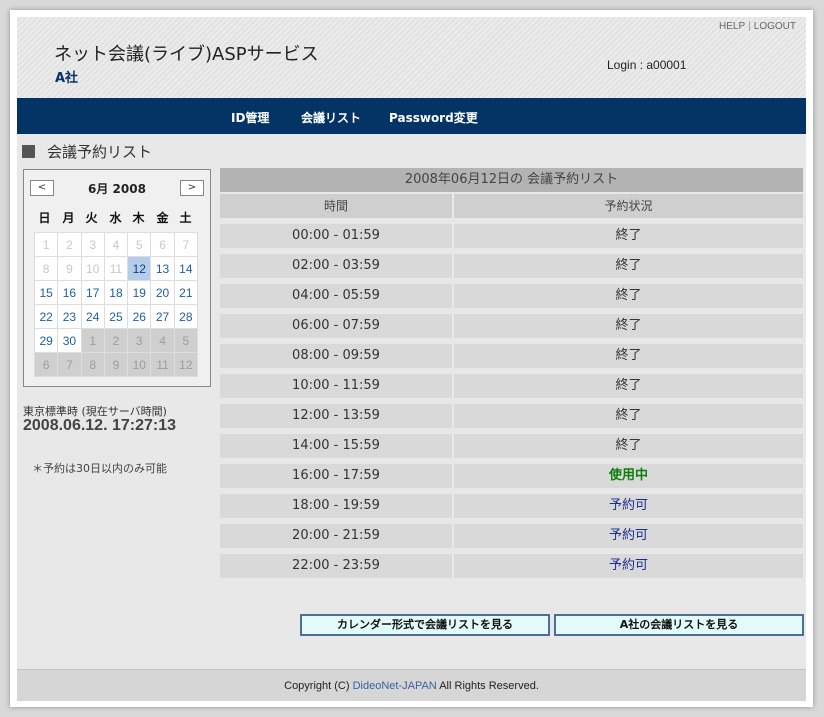 This screenshot has width=824, height=717. I want to click on calendar-day: 24, so click(92, 316).